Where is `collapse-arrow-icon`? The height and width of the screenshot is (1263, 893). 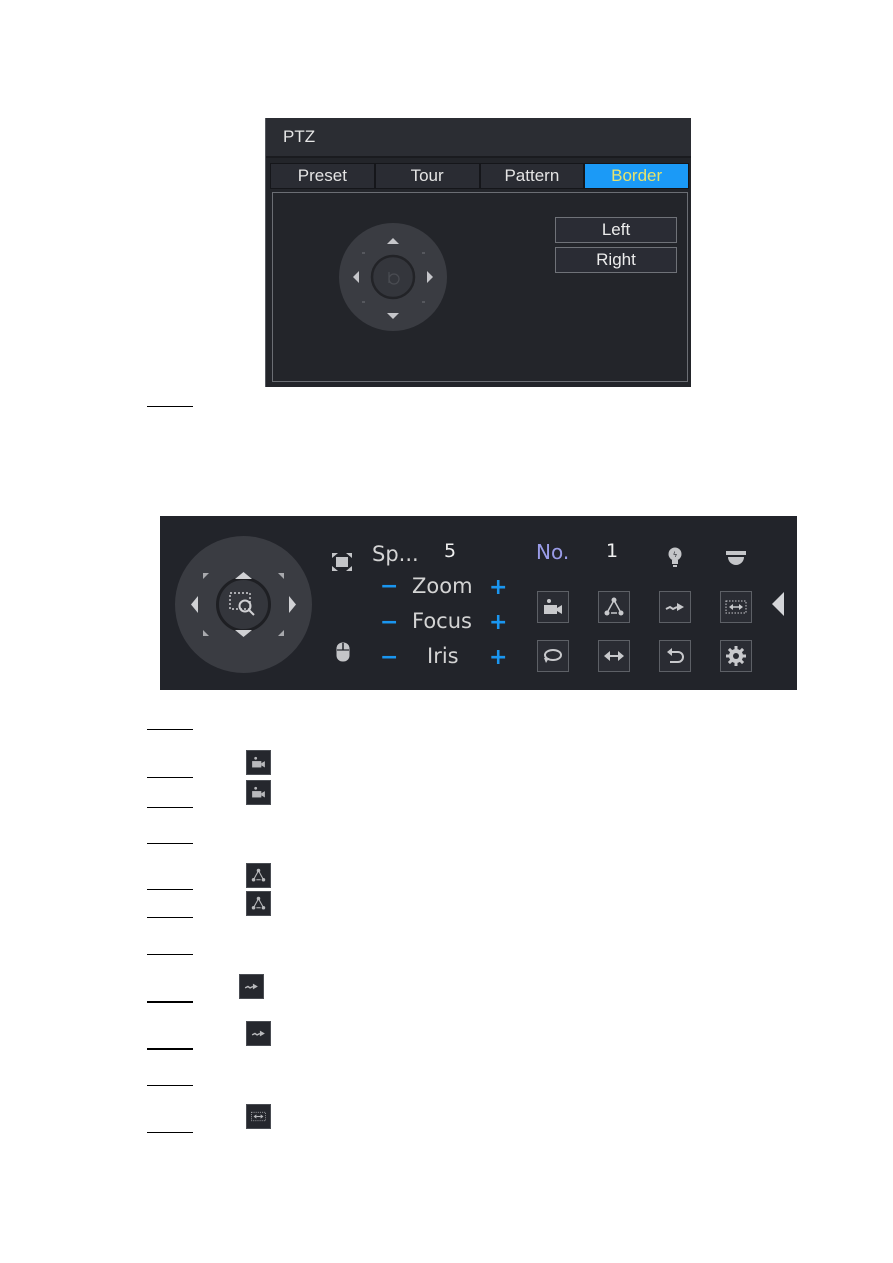 collapse-arrow-icon is located at coordinates (778, 604).